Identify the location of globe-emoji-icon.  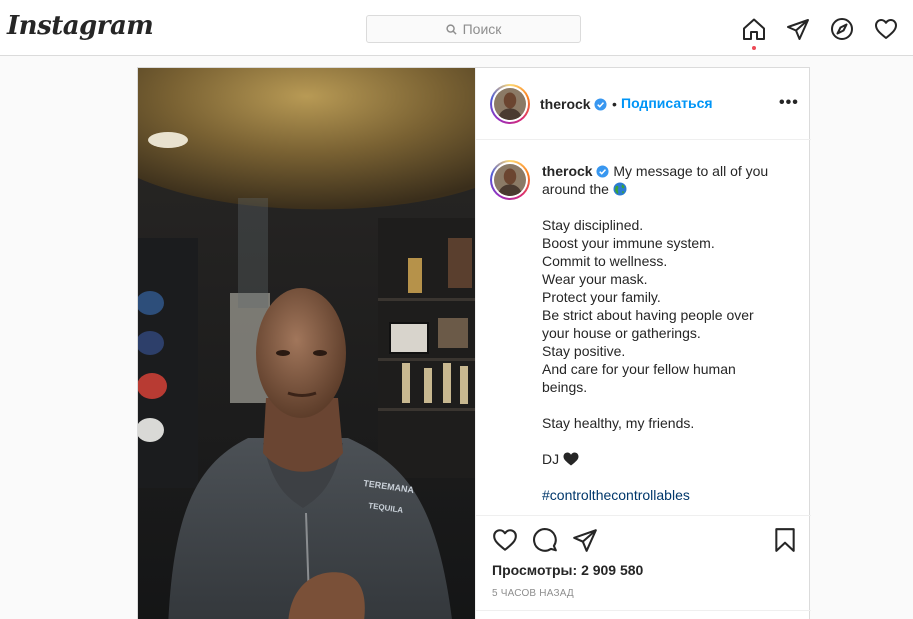
(620, 189).